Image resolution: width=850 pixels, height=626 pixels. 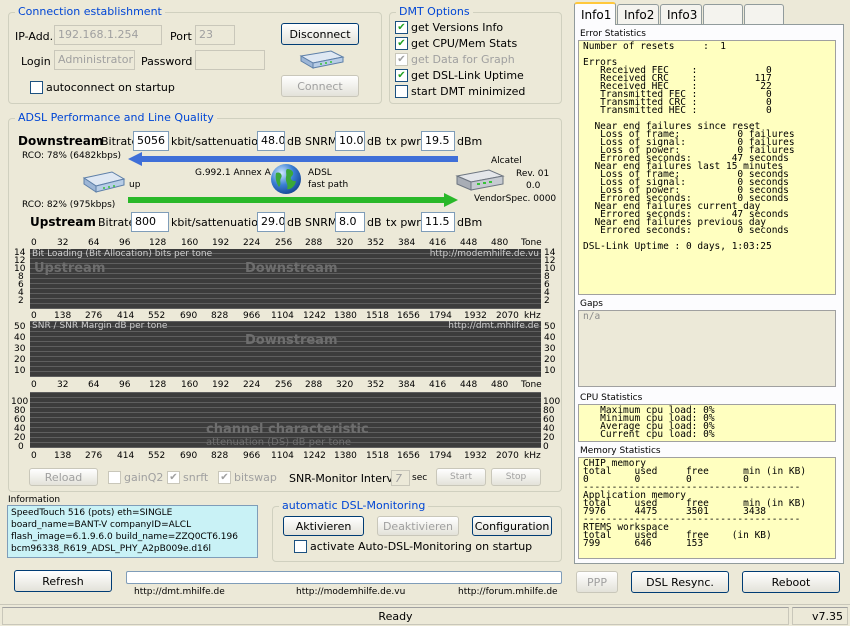 I want to click on reload-button: Reload, so click(x=63, y=477).